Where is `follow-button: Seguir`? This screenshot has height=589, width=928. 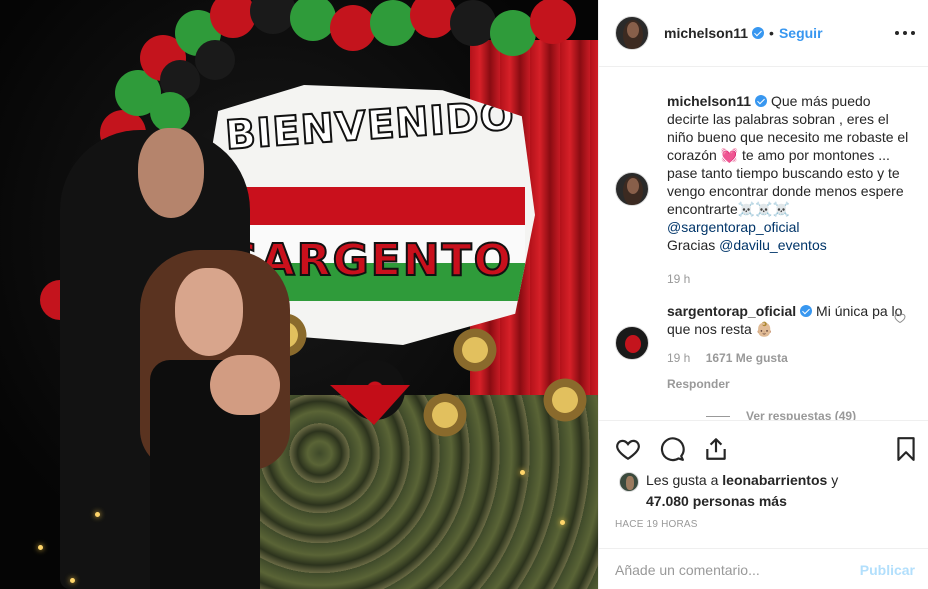
follow-button: Seguir is located at coordinates (801, 33).